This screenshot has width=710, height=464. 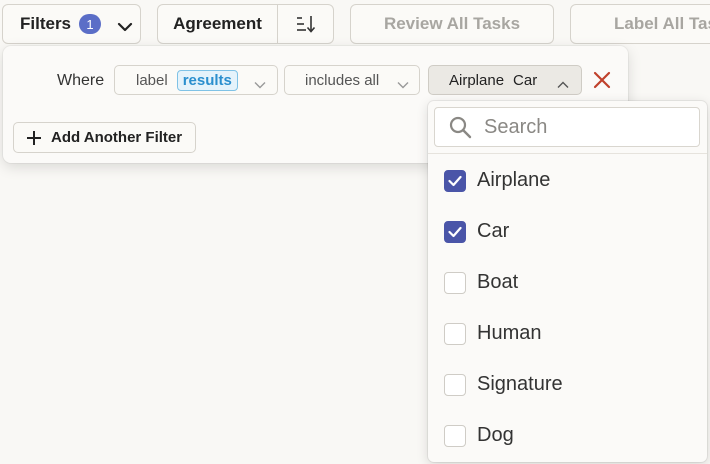 I want to click on option-label: Dog, so click(x=495, y=435).